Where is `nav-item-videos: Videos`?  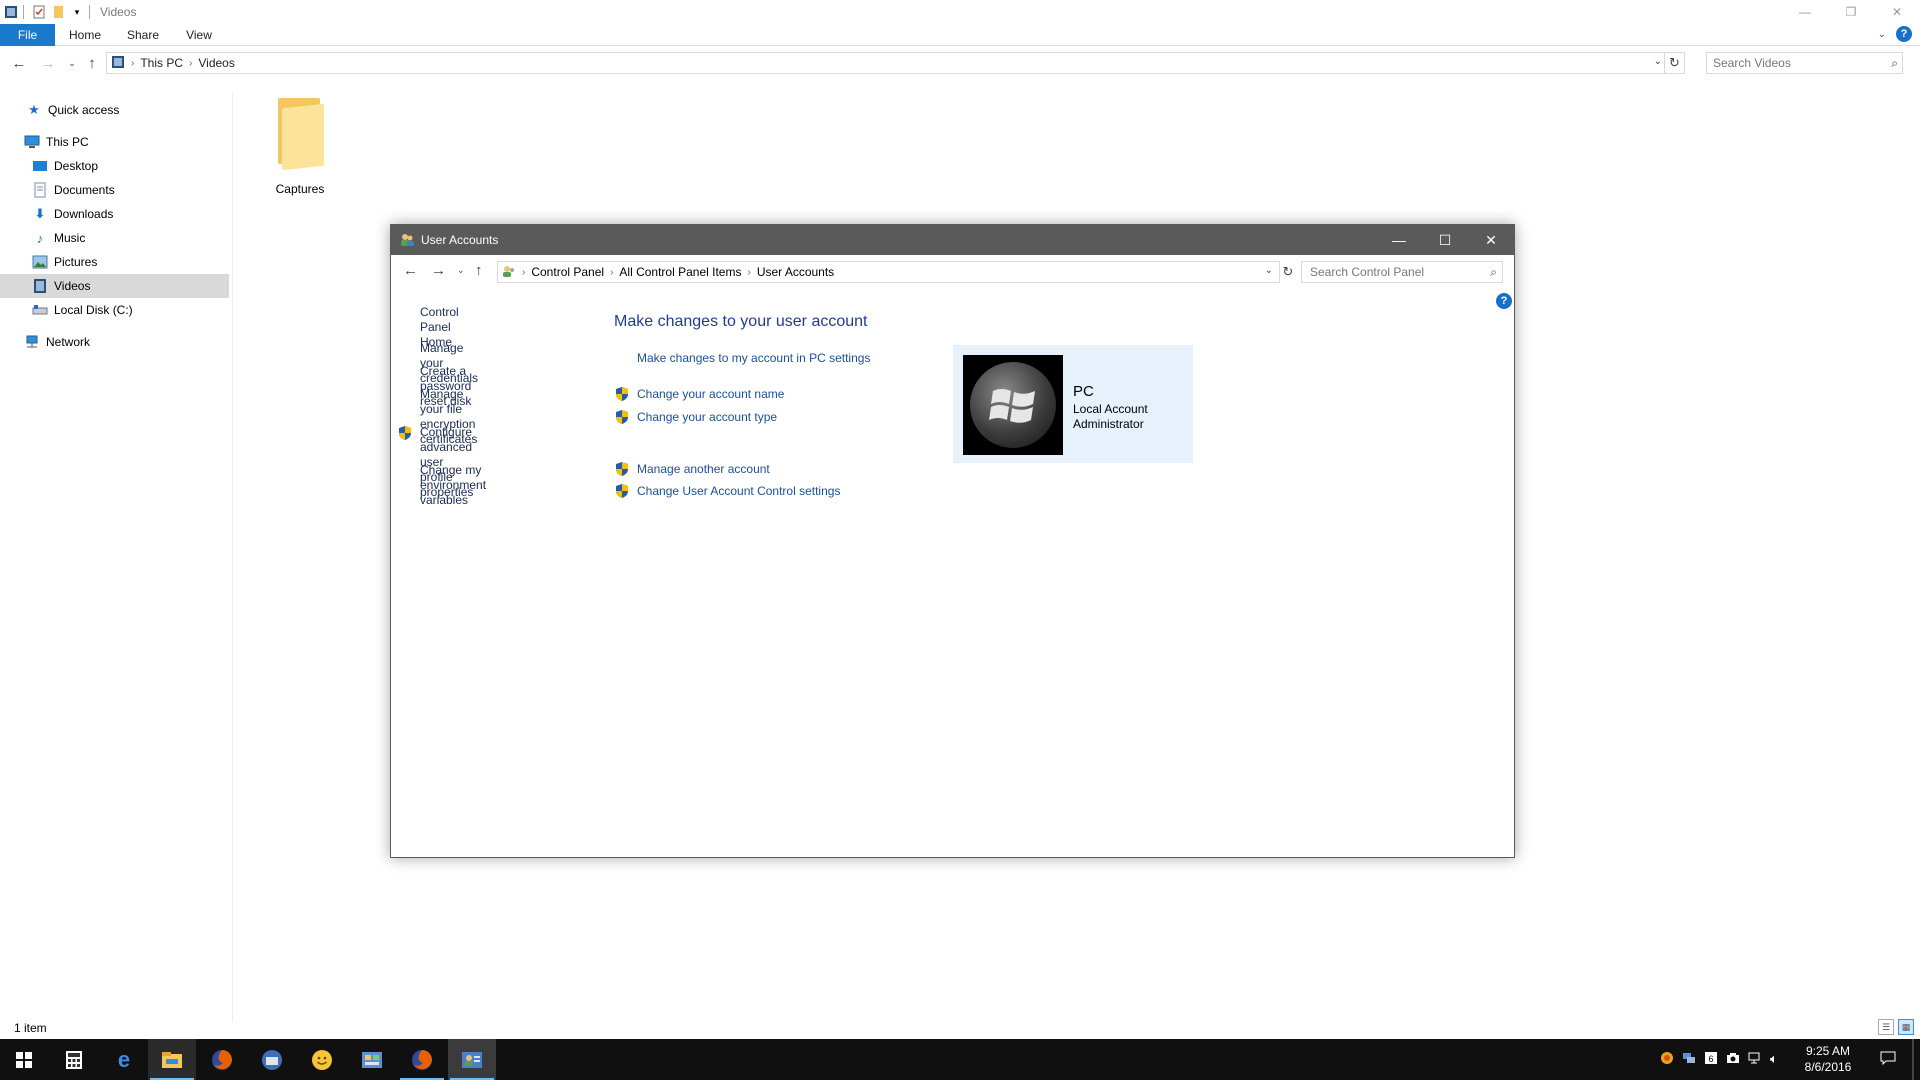
nav-item-videos: Videos is located at coordinates (114, 286).